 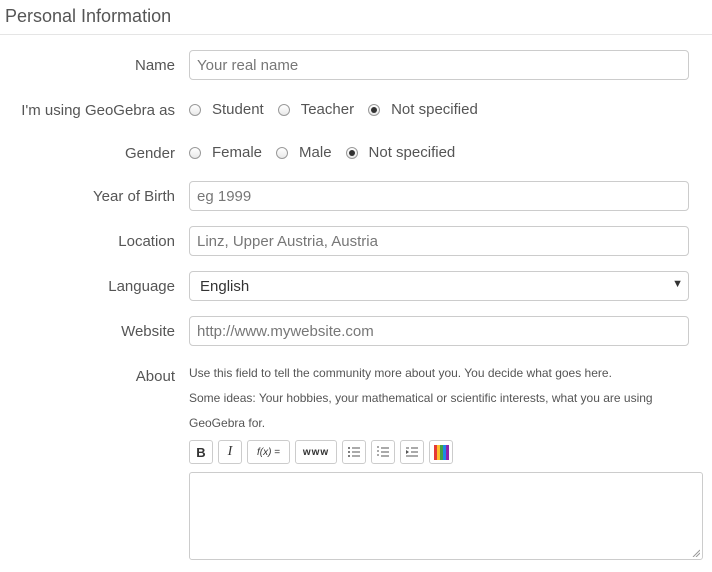 I want to click on bold-button: B, so click(x=201, y=452).